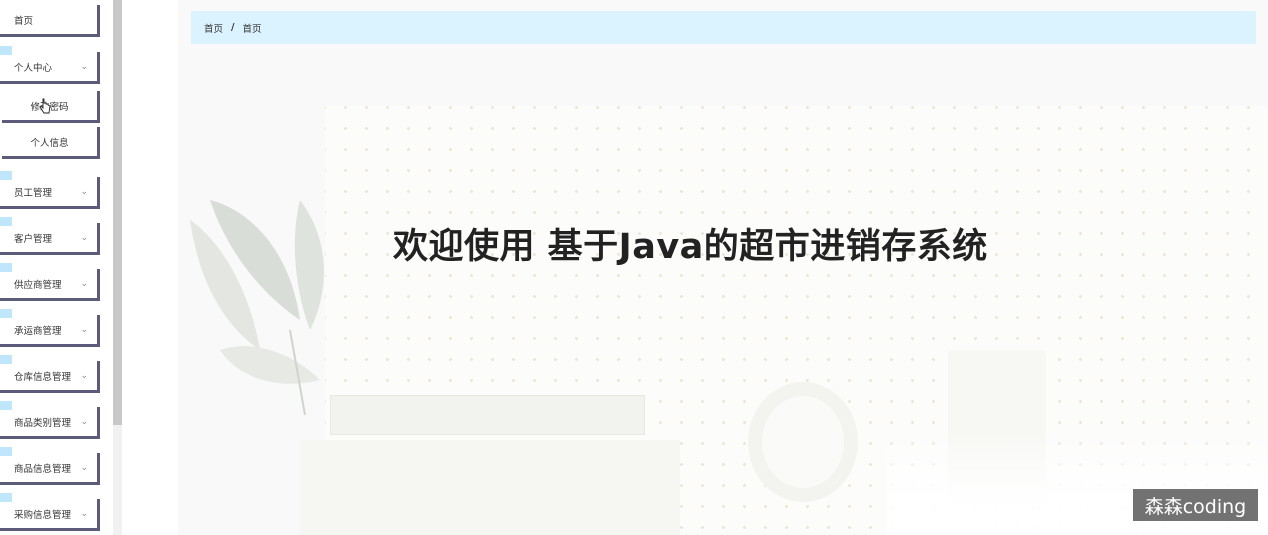  I want to click on watermark-label: 森森coding, so click(1195, 505).